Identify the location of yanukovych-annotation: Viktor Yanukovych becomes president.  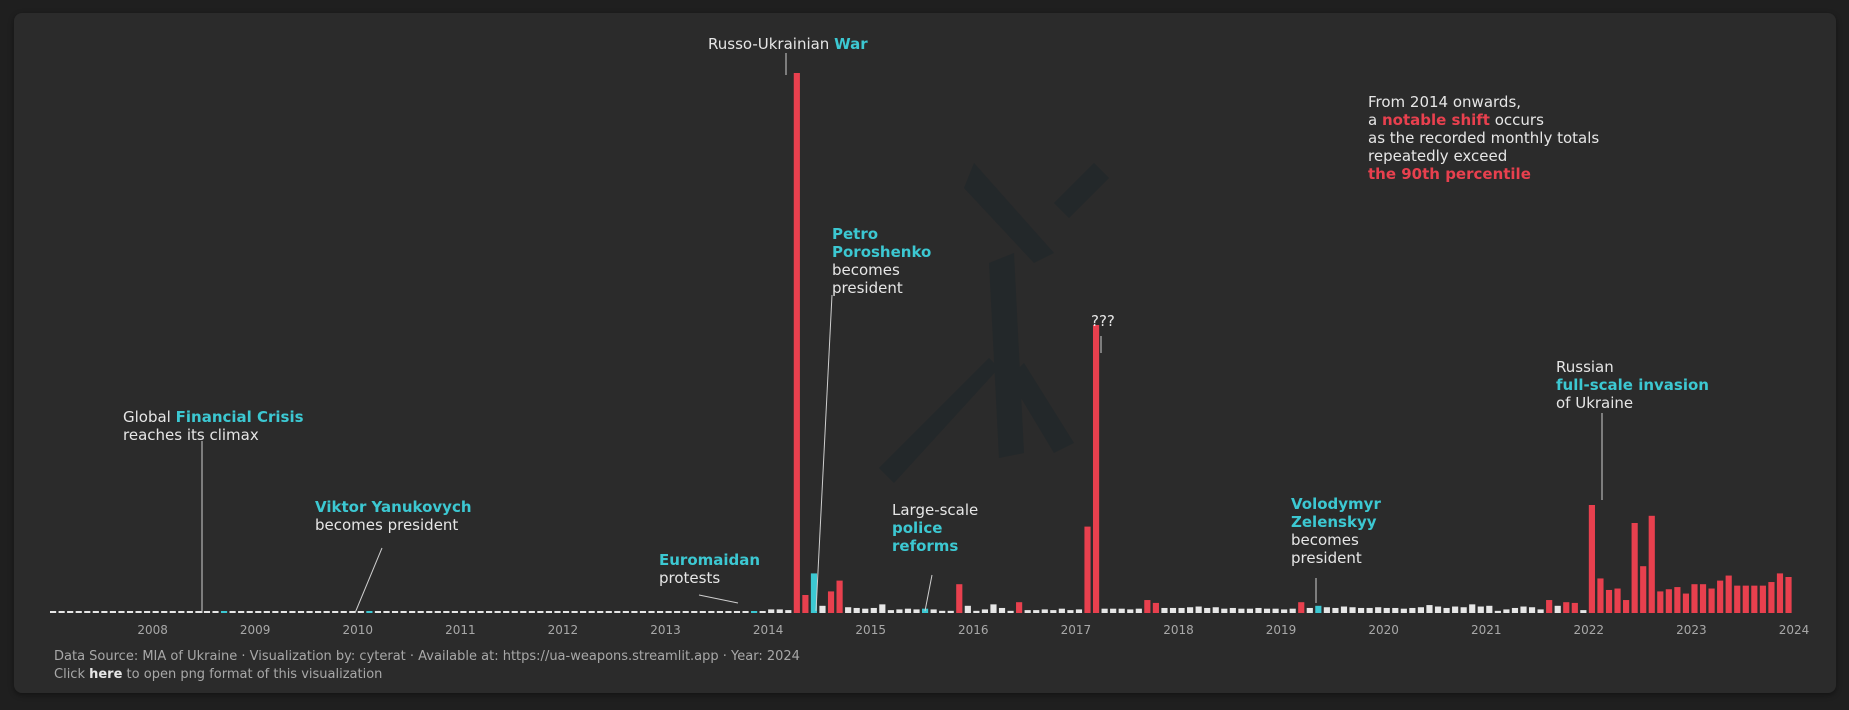
(393, 516).